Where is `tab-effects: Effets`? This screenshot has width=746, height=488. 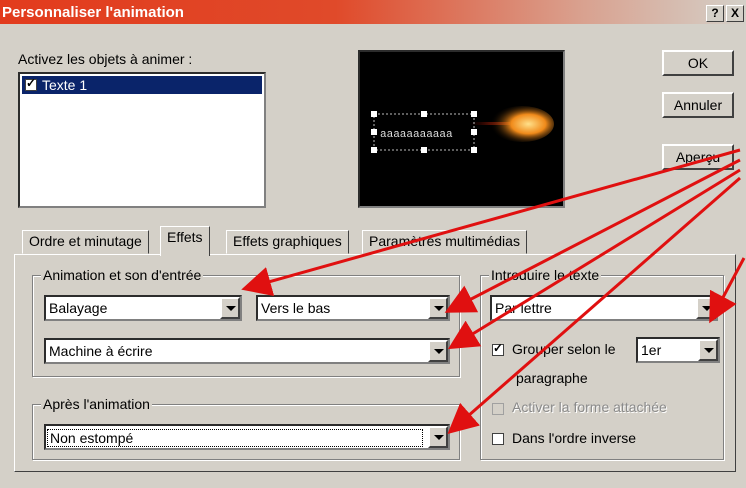 tab-effects: Effets is located at coordinates (185, 241).